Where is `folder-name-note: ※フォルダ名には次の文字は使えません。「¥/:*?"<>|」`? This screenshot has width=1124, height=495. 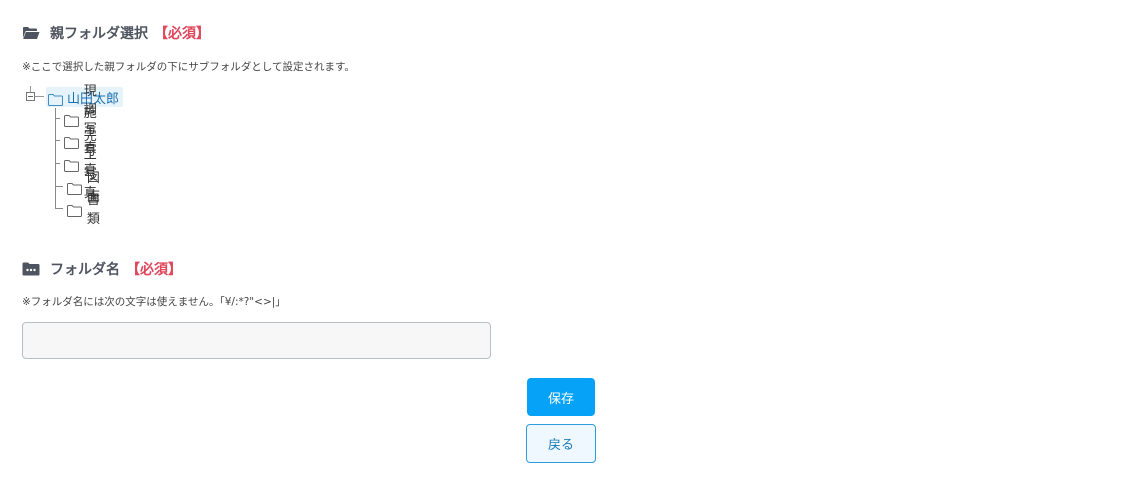 folder-name-note: ※フォルダ名には次の文字は使えません。「¥/:*?"<>|」 is located at coordinates (154, 302).